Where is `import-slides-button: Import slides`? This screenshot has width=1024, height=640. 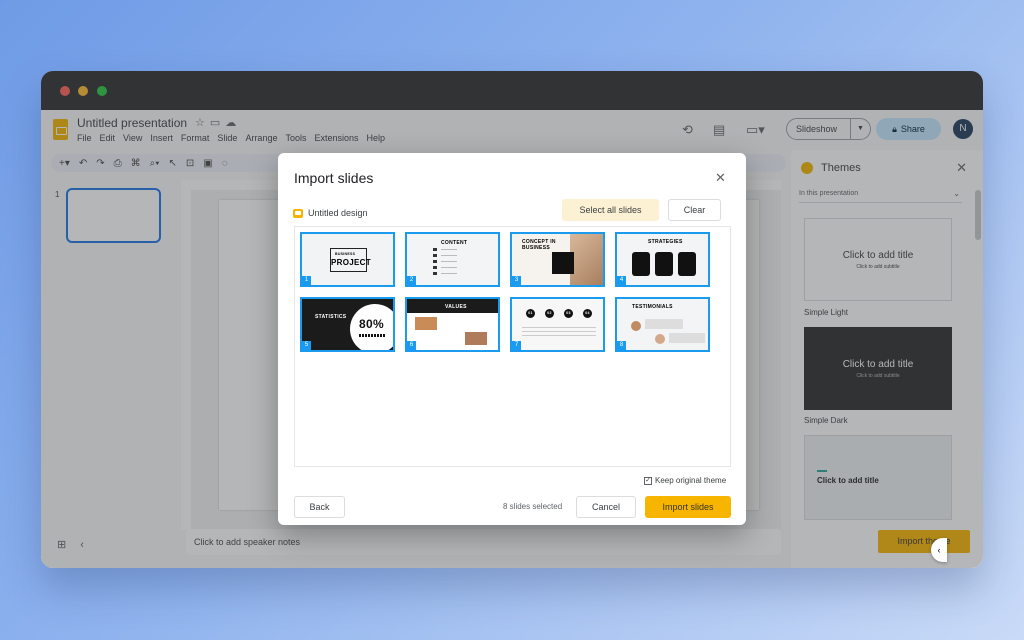 import-slides-button: Import slides is located at coordinates (688, 507).